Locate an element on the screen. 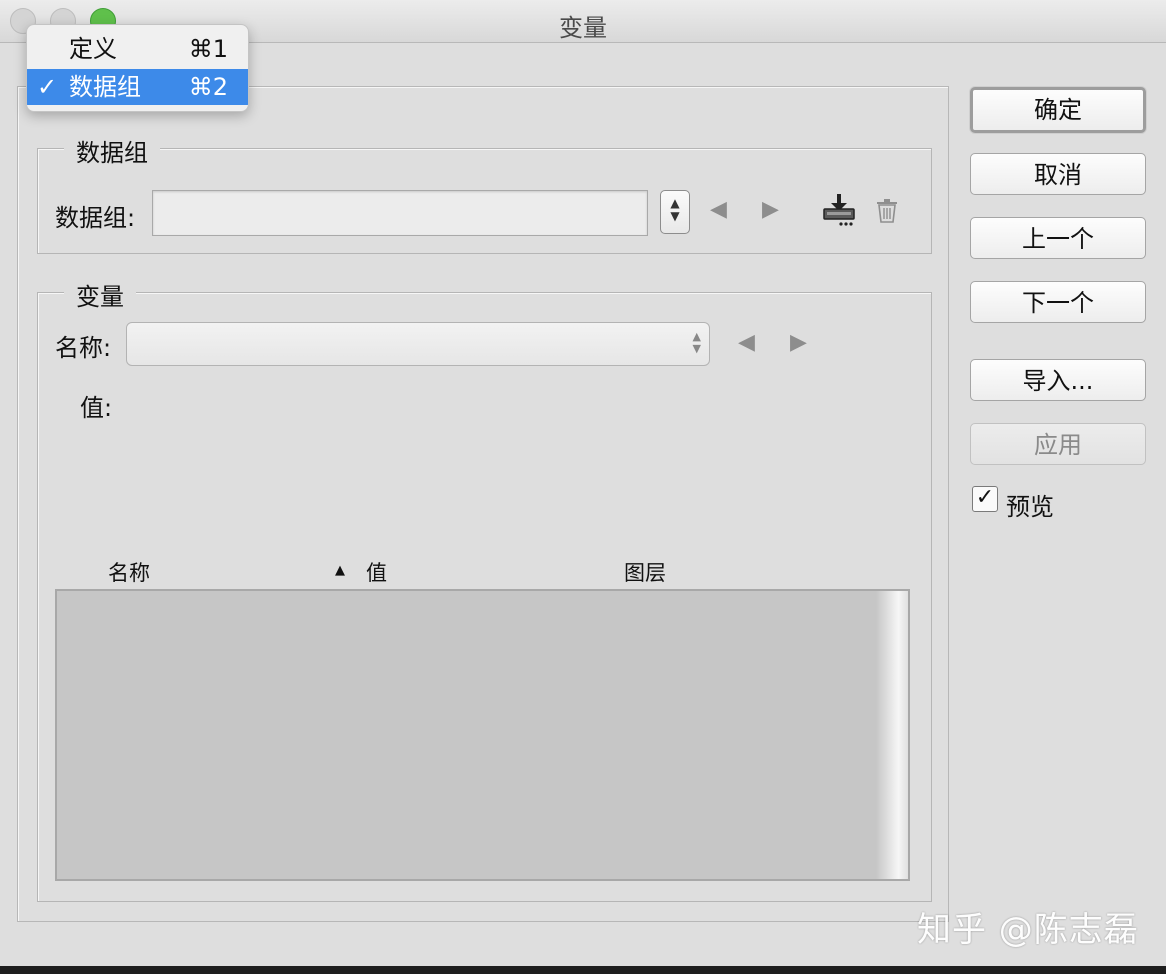  panel-mode-menu: 定义 ⌘1 ✓ 数据组 ⌘2 is located at coordinates (137, 68).